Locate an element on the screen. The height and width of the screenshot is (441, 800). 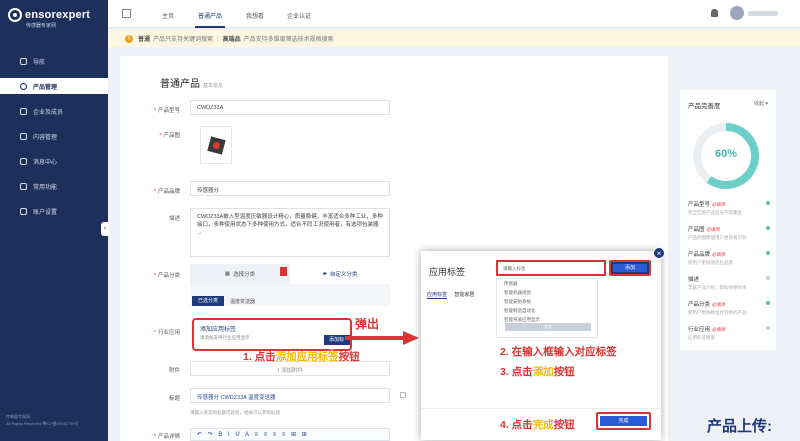
sidebar-footer: 传感器专家网 All Rights Reserved 粤ICP备19082759号 is located at coordinates (42, 420).